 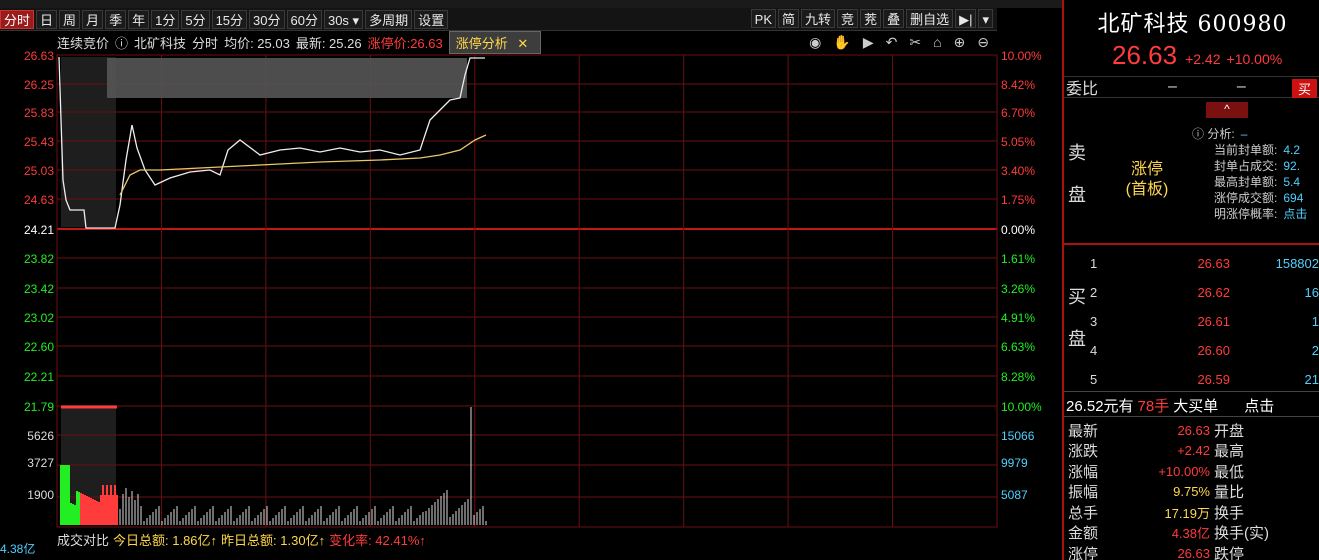 What do you see at coordinates (1018, 142) in the screenshot?
I see `pct-axis-label: 5.05%` at bounding box center [1018, 142].